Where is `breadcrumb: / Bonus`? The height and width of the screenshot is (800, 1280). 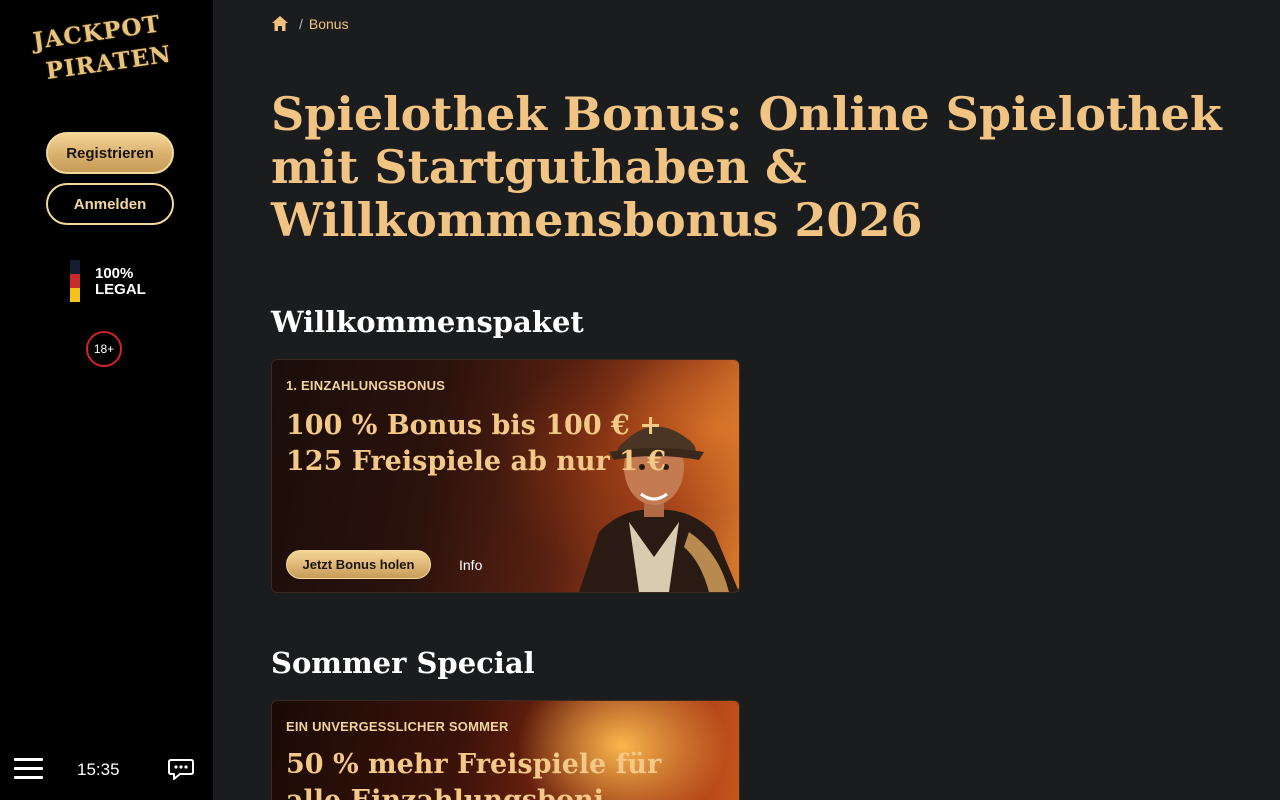
breadcrumb: / Bonus is located at coordinates (310, 24).